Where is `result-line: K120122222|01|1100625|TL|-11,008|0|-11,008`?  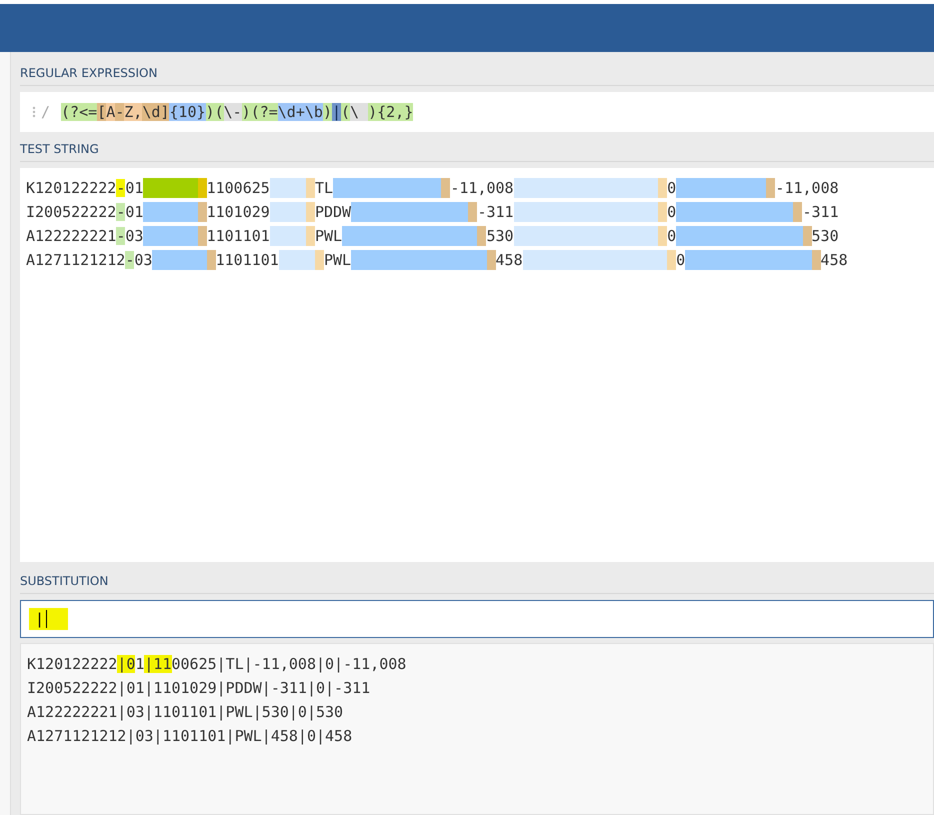
result-line: K120122222|01|1100625|TL|-11,008|0|-11,008 is located at coordinates (217, 664).